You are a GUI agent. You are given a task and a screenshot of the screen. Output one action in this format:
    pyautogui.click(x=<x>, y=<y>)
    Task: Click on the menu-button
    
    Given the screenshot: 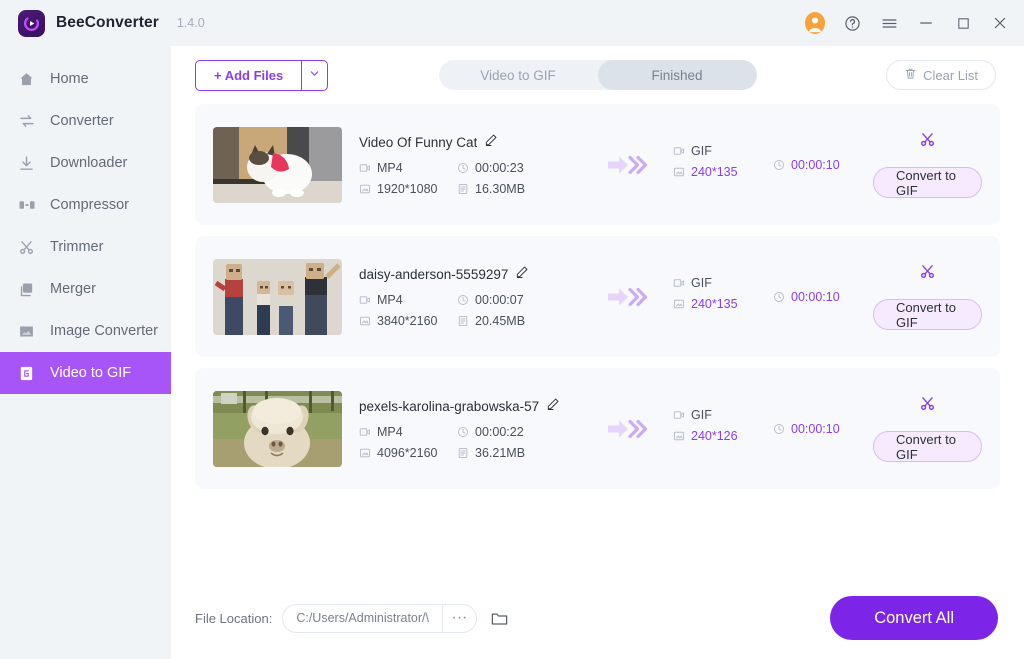 What is the action you would take?
    pyautogui.click(x=889, y=23)
    